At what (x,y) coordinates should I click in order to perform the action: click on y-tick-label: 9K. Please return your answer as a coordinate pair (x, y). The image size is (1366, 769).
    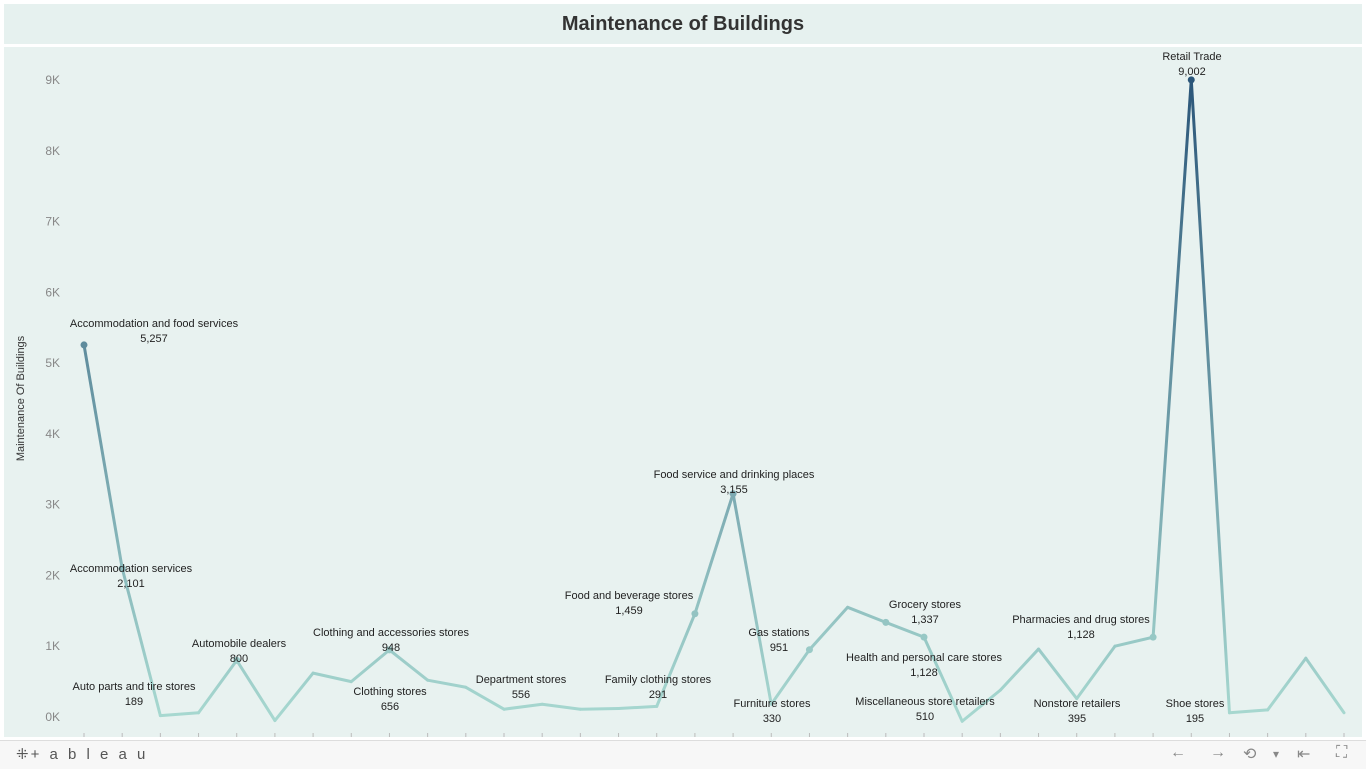
    Looking at the image, I should click on (52, 80).